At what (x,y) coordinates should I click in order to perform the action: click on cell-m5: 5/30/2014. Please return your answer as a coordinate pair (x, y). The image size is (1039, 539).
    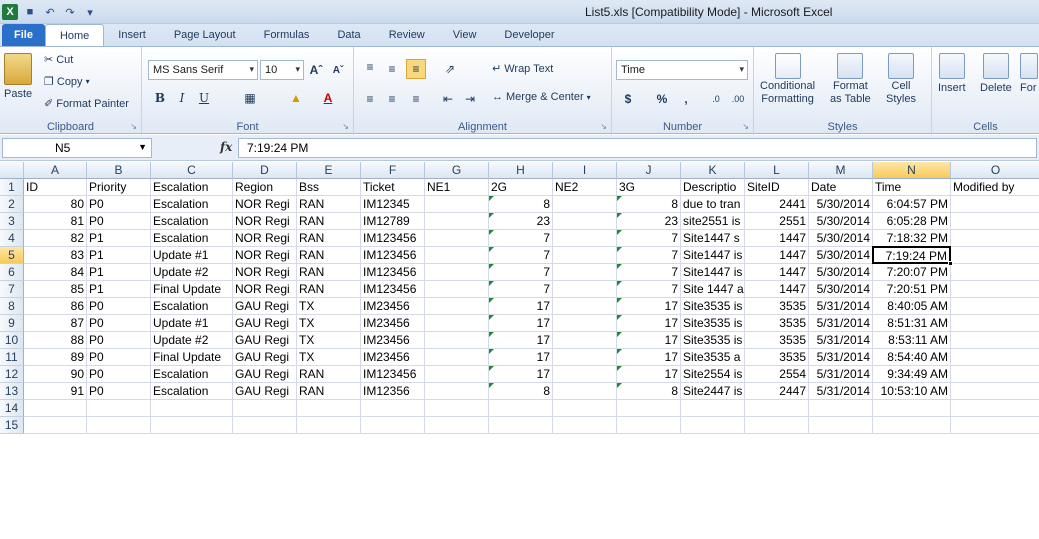
    Looking at the image, I should click on (841, 255).